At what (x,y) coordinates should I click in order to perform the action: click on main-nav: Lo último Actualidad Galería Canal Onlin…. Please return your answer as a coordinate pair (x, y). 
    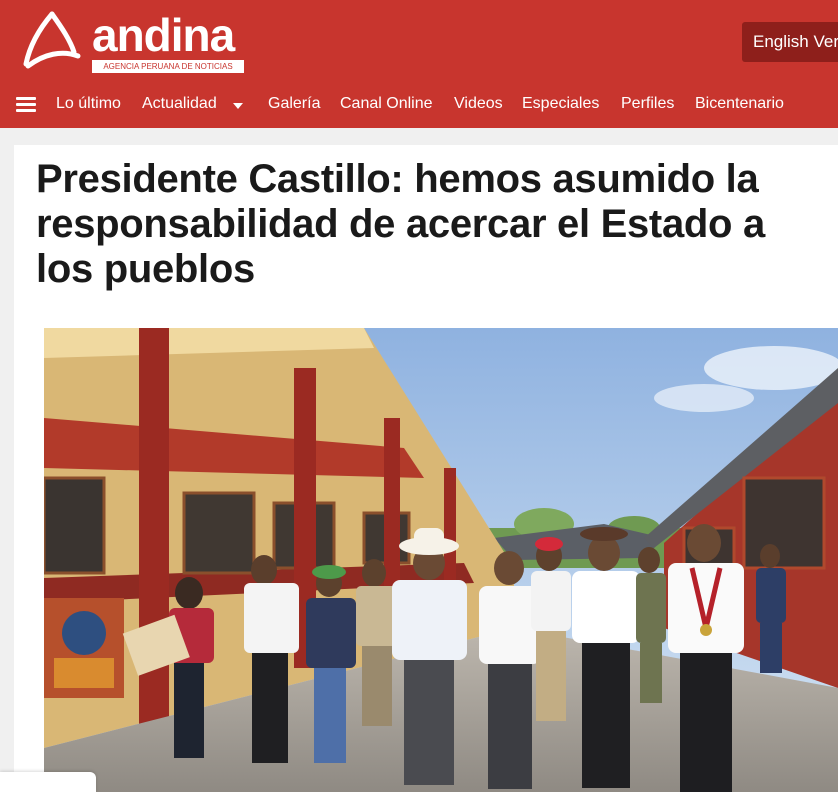
    Looking at the image, I should click on (419, 104).